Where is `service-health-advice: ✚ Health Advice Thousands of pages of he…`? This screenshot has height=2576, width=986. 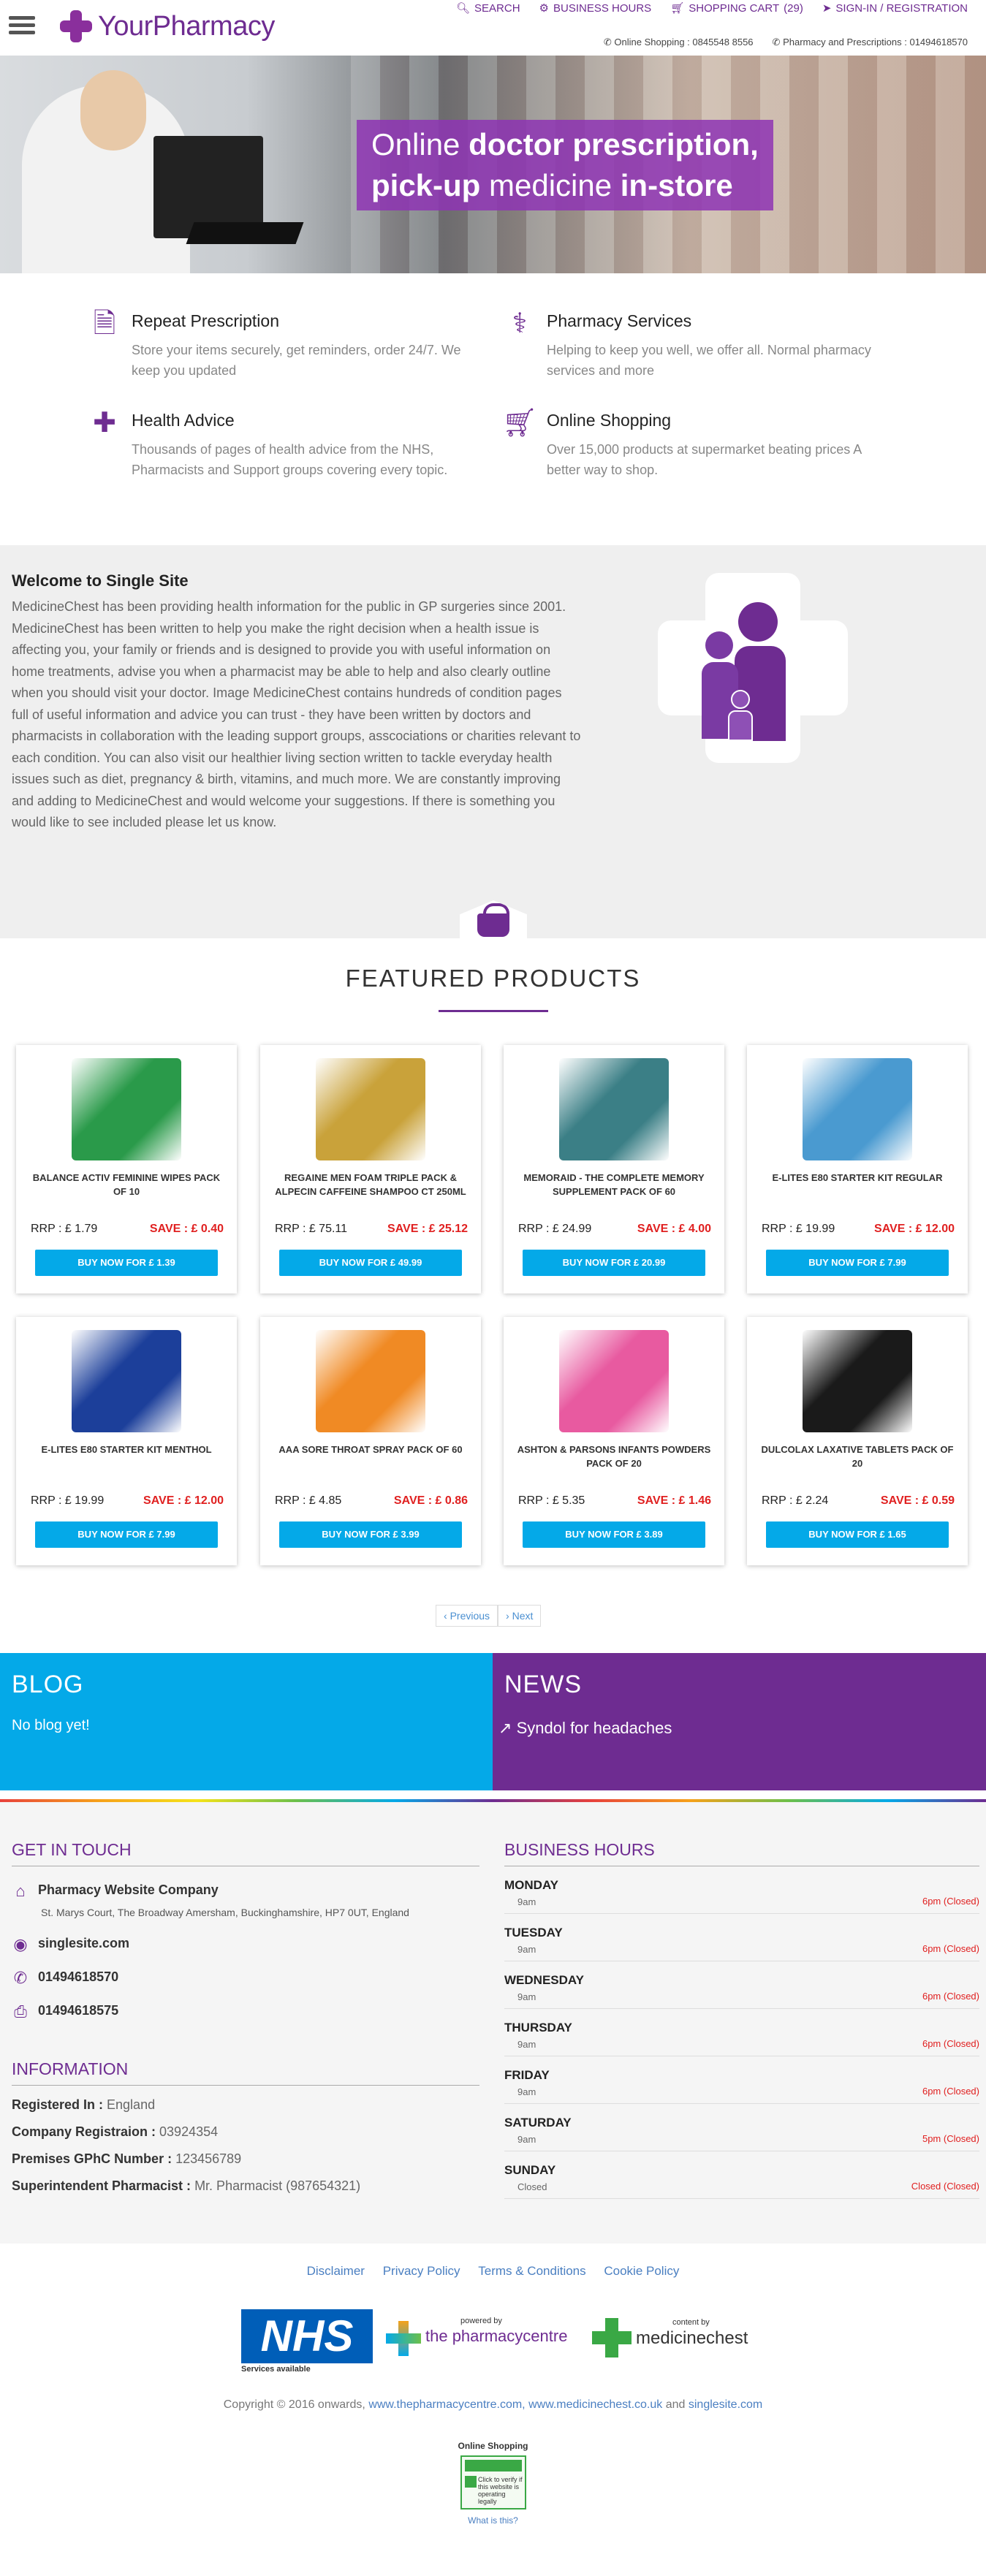
service-health-advice: ✚ Health Advice Thousands of pages of he… is located at coordinates (283, 443).